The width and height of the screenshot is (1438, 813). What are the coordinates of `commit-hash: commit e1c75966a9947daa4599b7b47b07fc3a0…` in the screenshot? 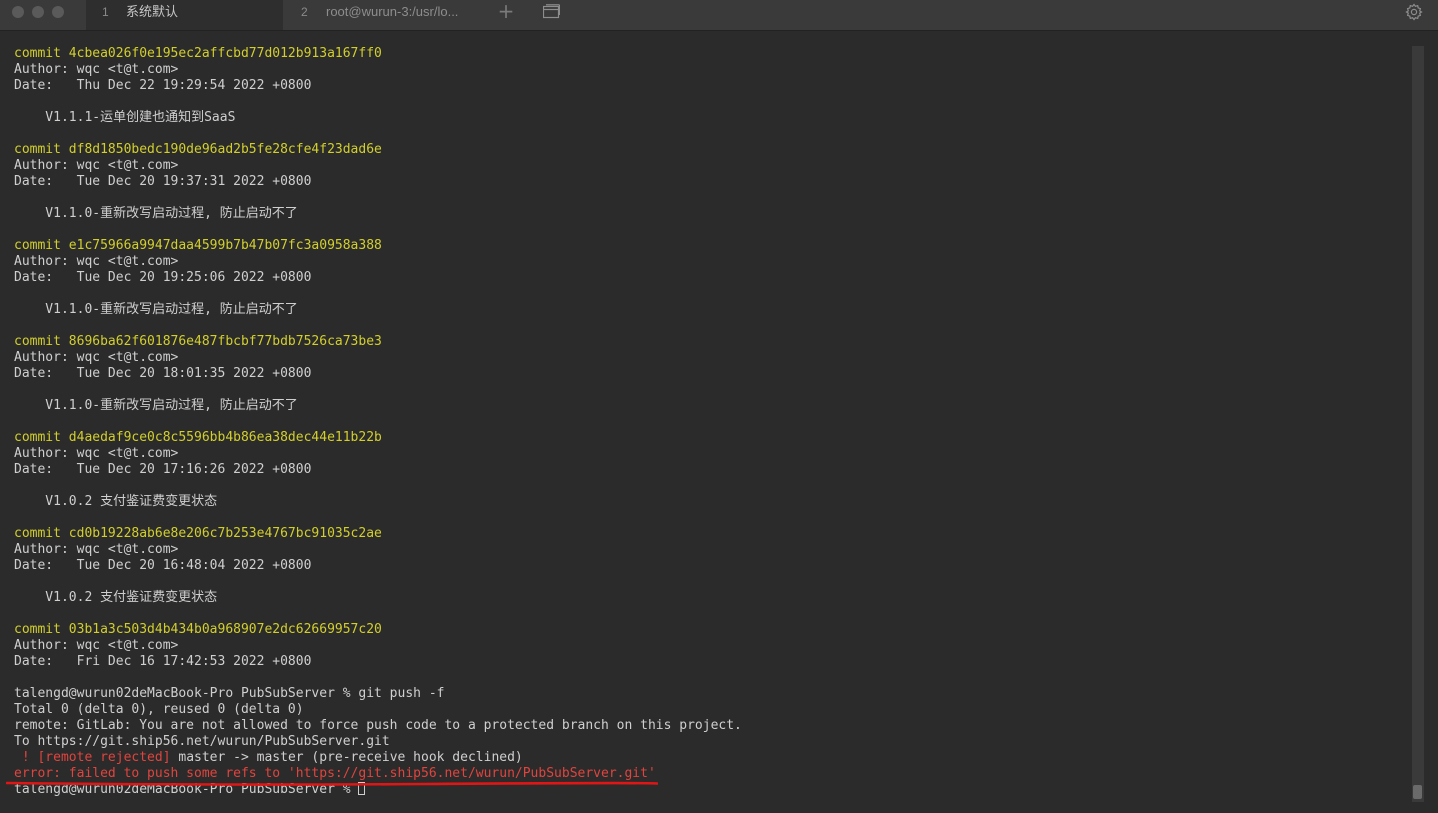 It's located at (198, 245).